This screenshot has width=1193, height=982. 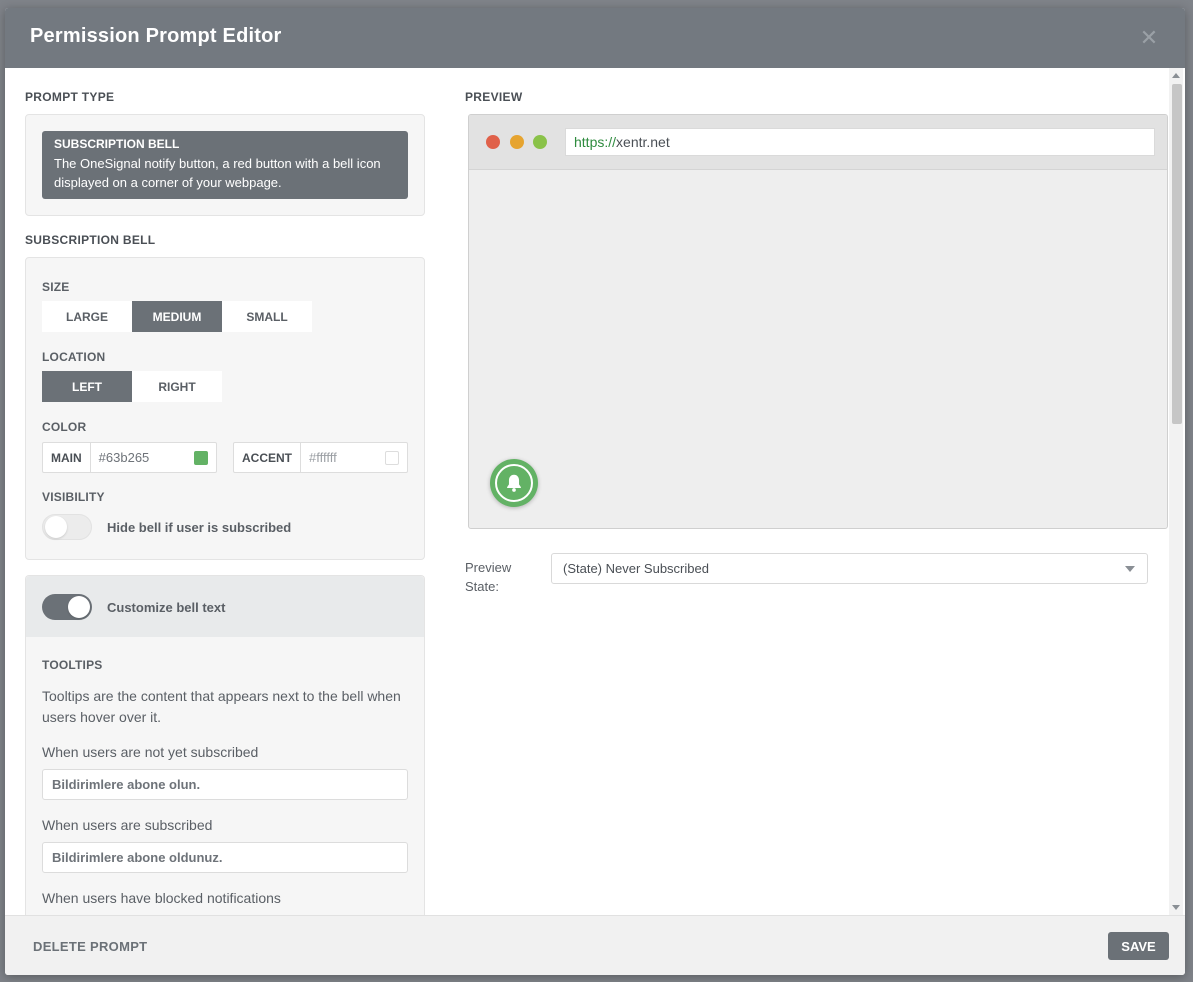 I want to click on blocked-label: When users have blocked notifications, so click(x=161, y=898).